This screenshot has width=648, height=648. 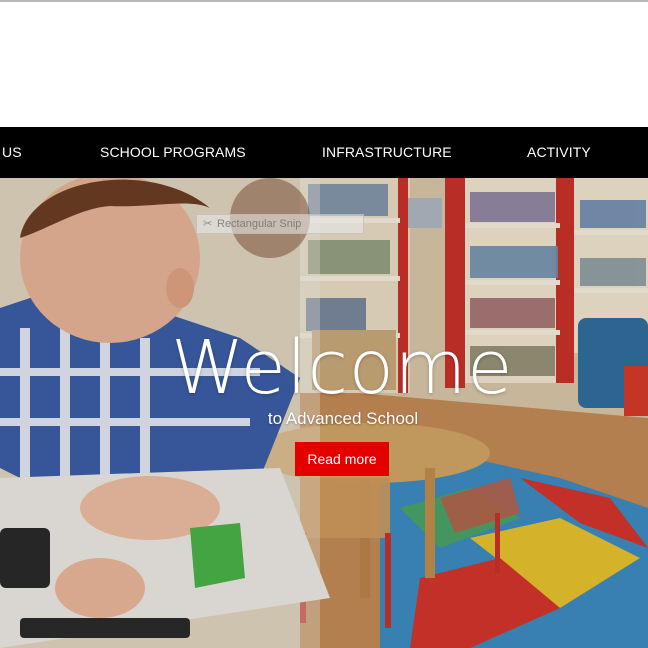 I want to click on nav-item-activity: ACTIVITY, so click(x=559, y=152).